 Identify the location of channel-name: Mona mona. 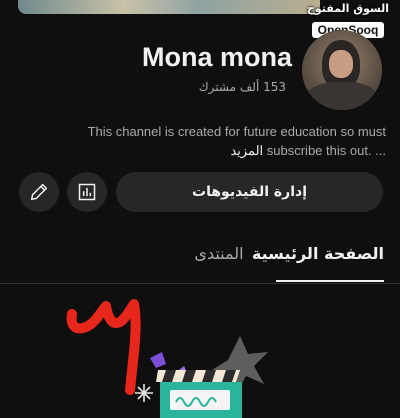
(217, 57).